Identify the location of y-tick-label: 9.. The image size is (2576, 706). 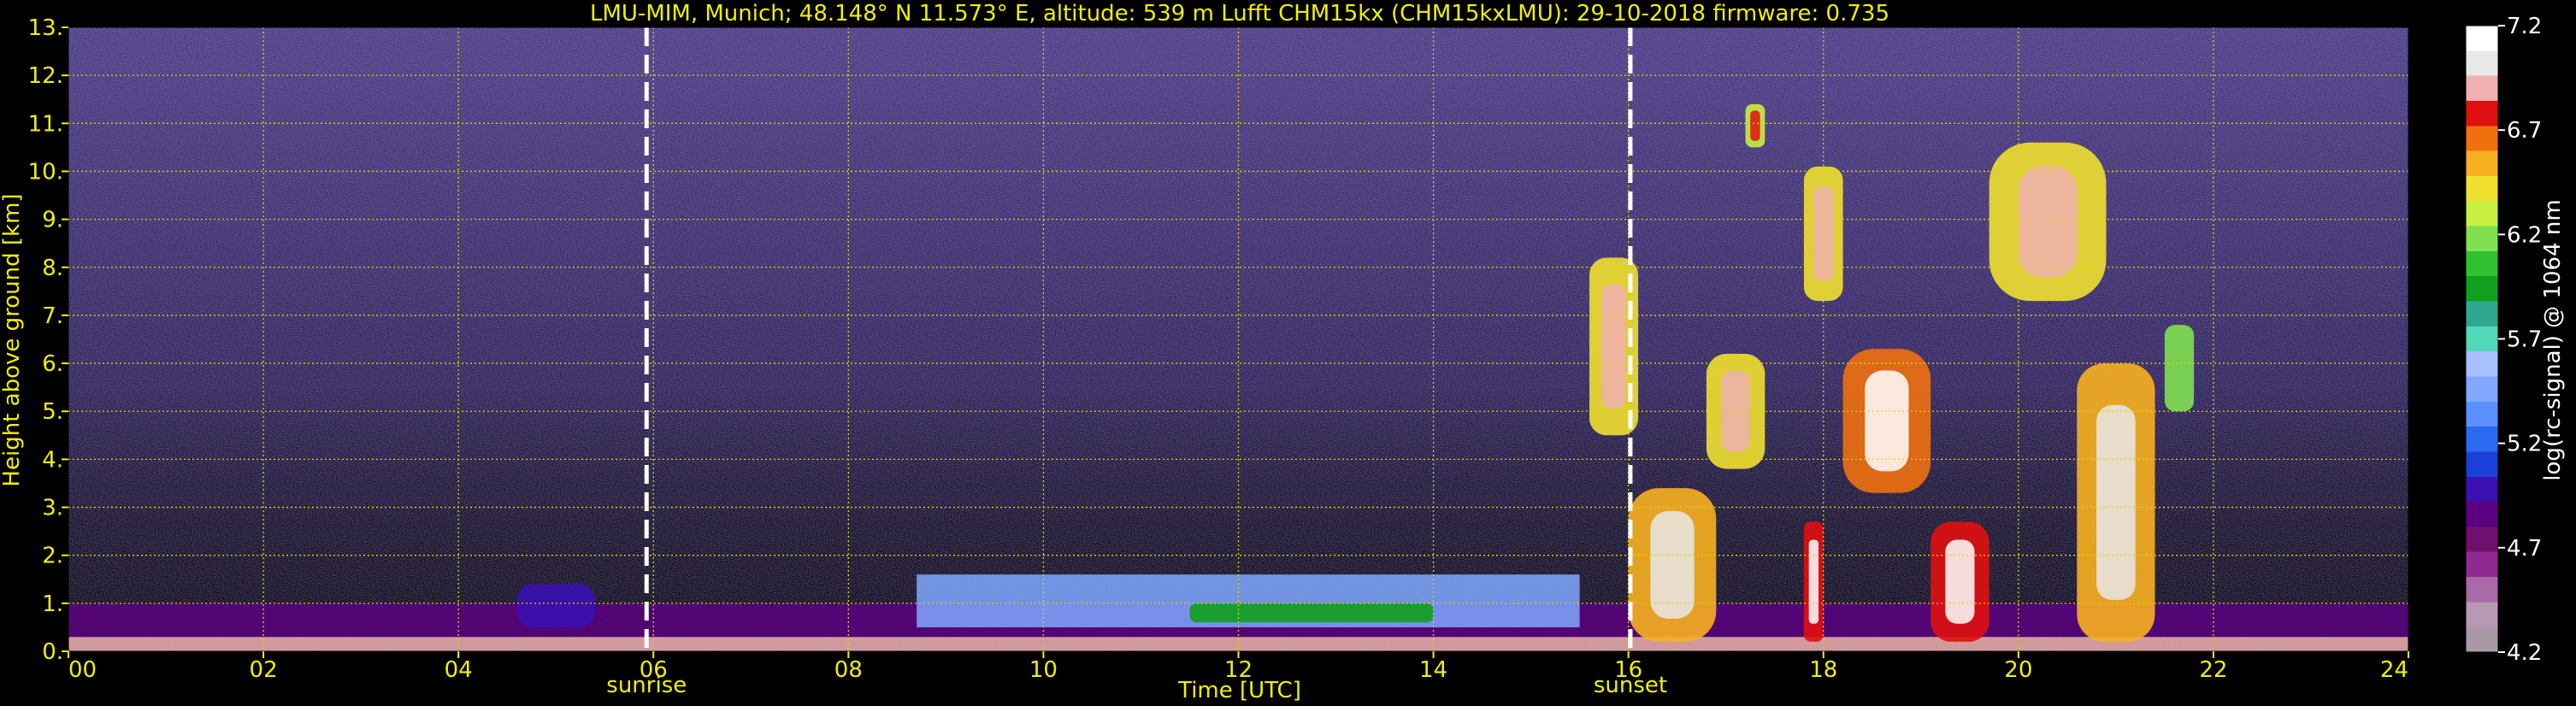
(52, 220).